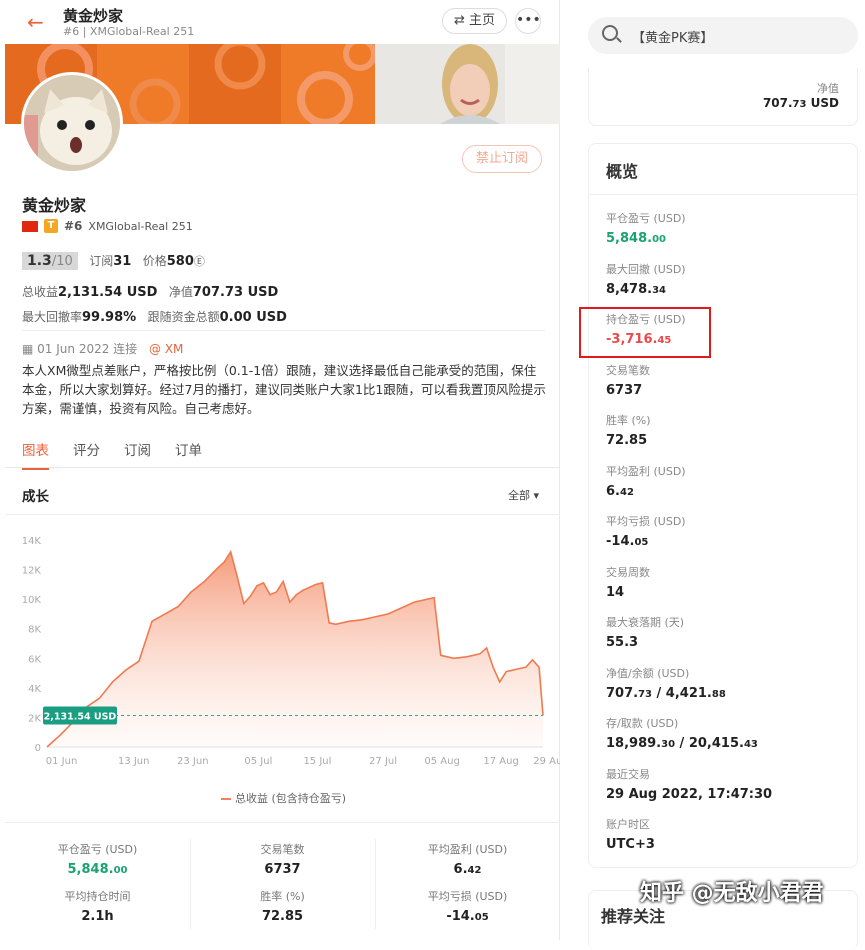 The width and height of the screenshot is (865, 950). Describe the element at coordinates (129, 31) in the screenshot. I see `page-subtitle: #6 | XMGlobal-Real 251` at that location.